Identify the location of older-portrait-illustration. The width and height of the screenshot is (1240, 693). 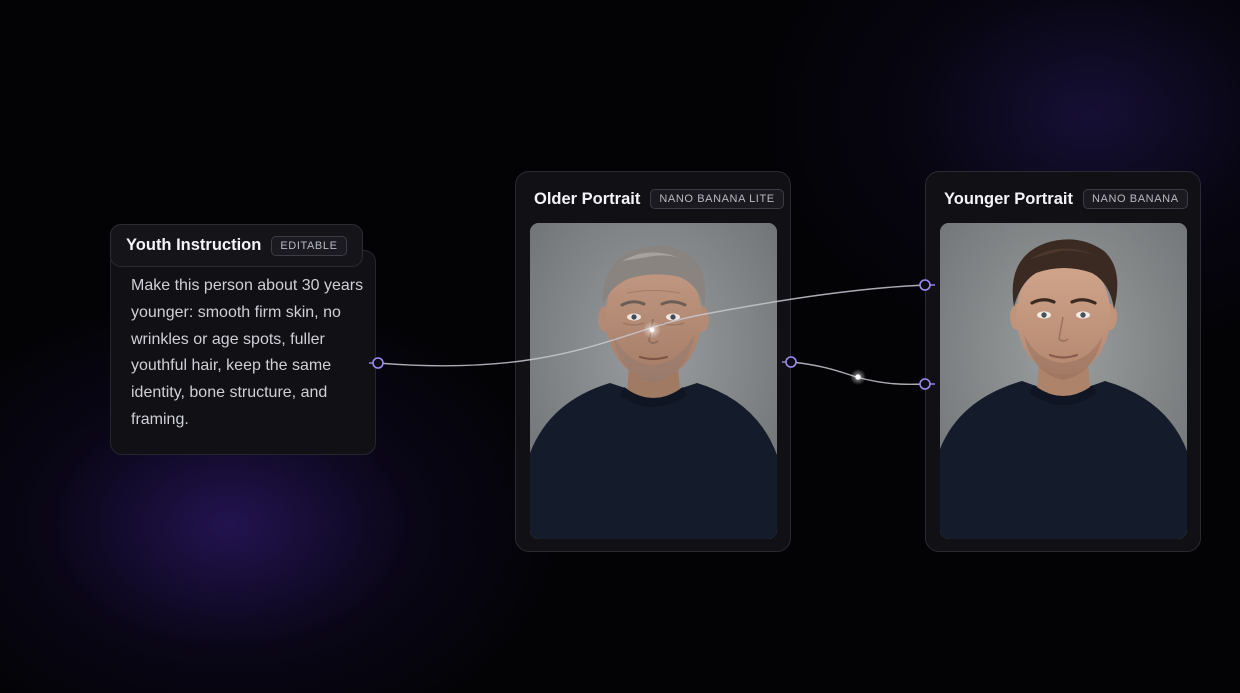
(653, 381).